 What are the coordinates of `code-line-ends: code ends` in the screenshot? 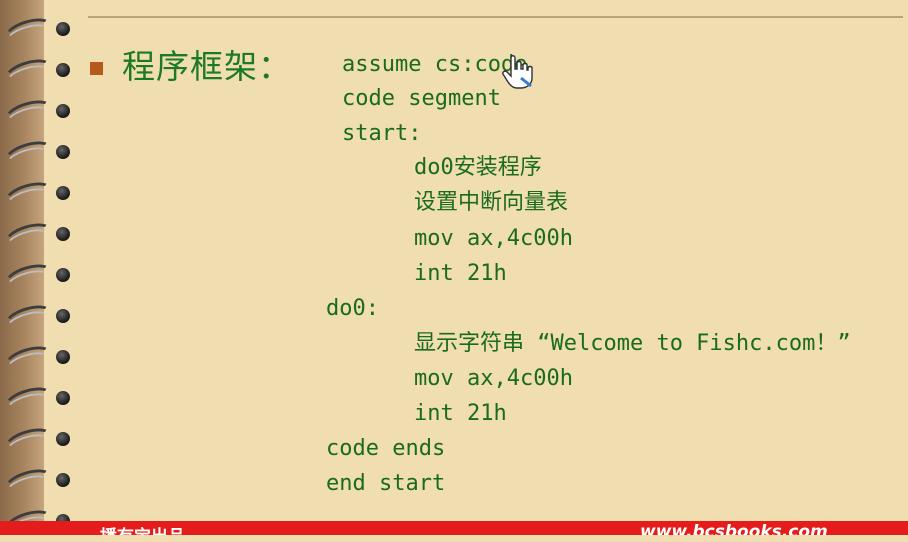 It's located at (386, 448).